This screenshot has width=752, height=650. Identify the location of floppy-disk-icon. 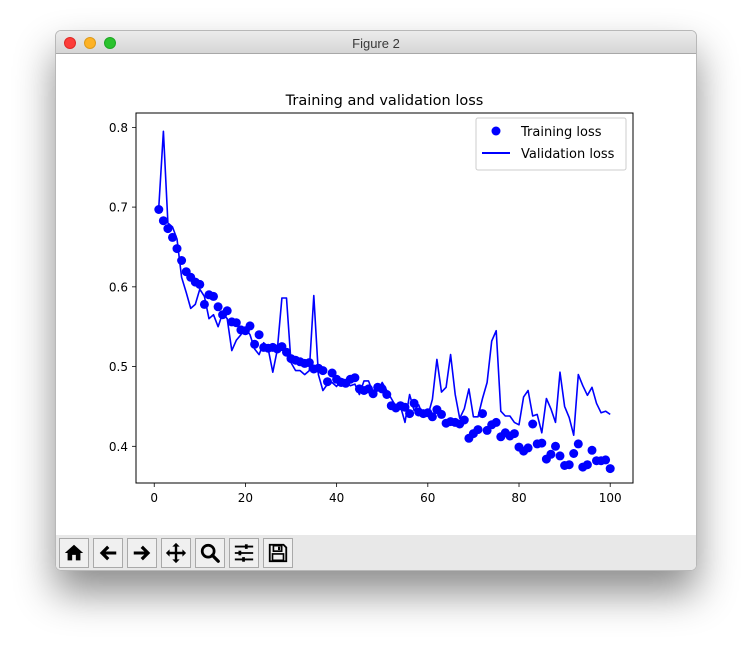
(278, 553).